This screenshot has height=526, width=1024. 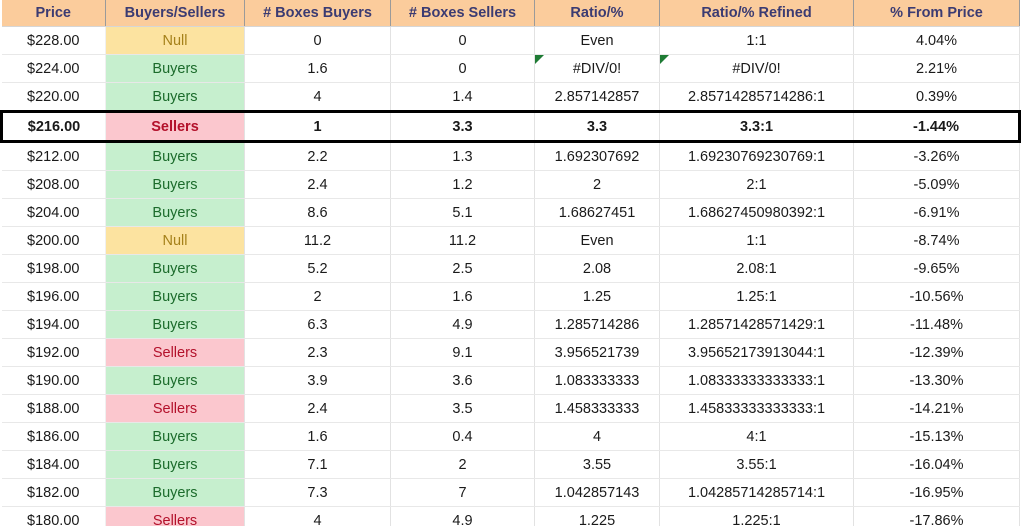 What do you see at coordinates (53, 268) in the screenshot?
I see `cell-price: $198.00` at bounding box center [53, 268].